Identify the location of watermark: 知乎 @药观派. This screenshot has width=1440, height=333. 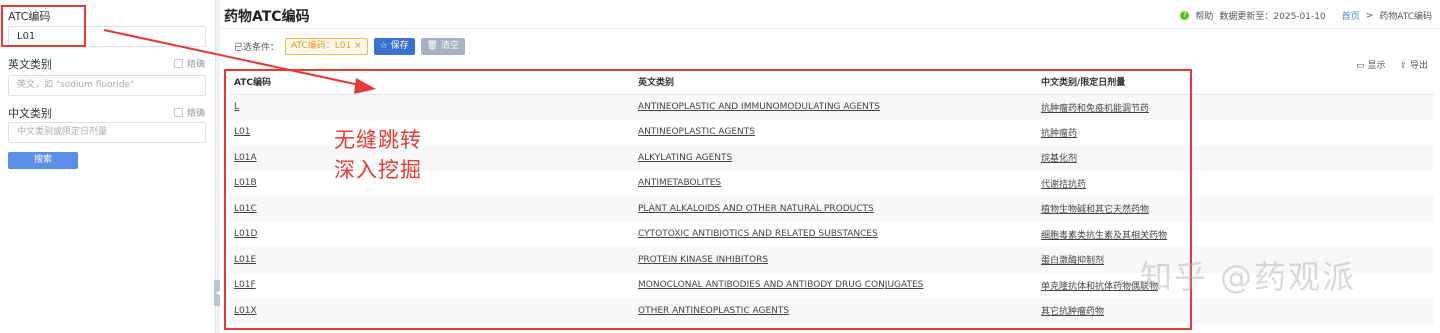
(1248, 277).